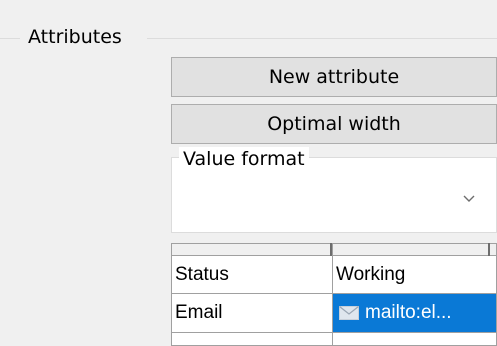  Describe the element at coordinates (334, 124) in the screenshot. I see `optimal-width-button: Optimal width` at that location.